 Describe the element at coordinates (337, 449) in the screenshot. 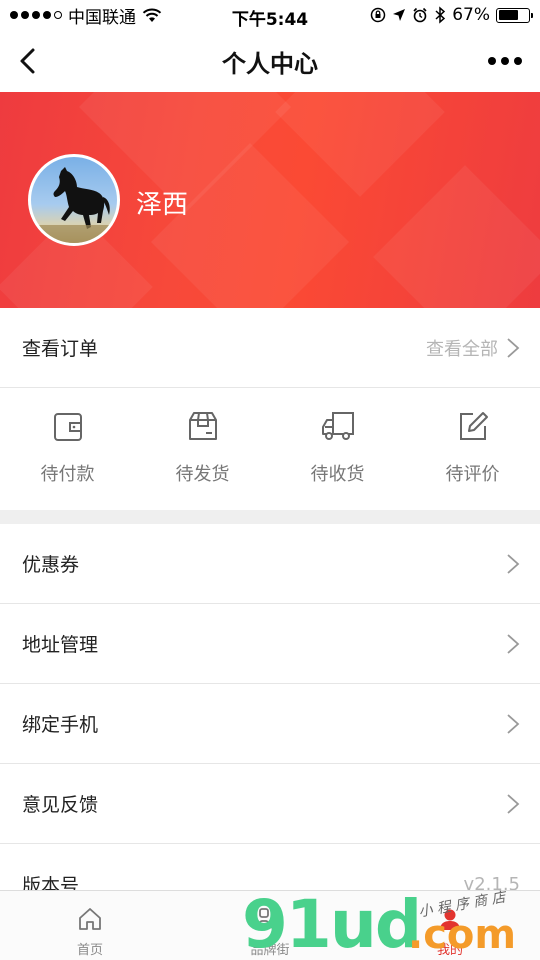

I see `order-pending-receipt: 待收货` at that location.